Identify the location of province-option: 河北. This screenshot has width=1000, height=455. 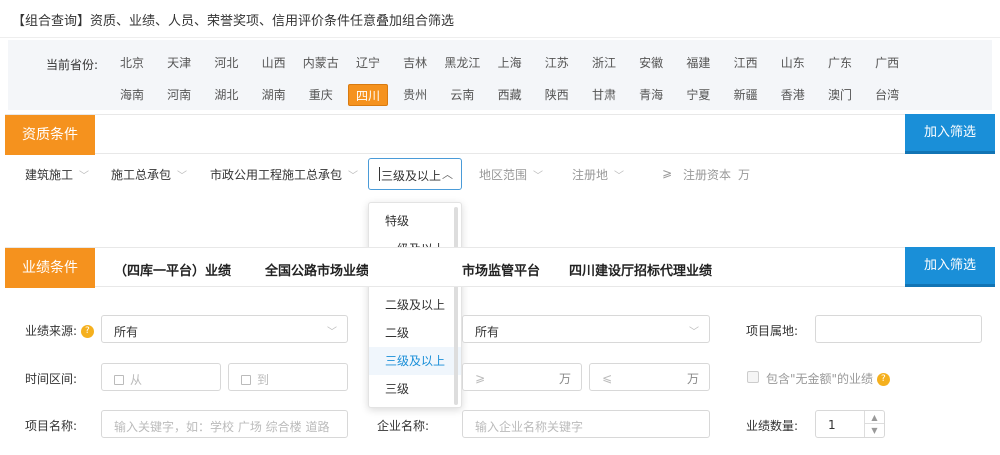
(226, 63).